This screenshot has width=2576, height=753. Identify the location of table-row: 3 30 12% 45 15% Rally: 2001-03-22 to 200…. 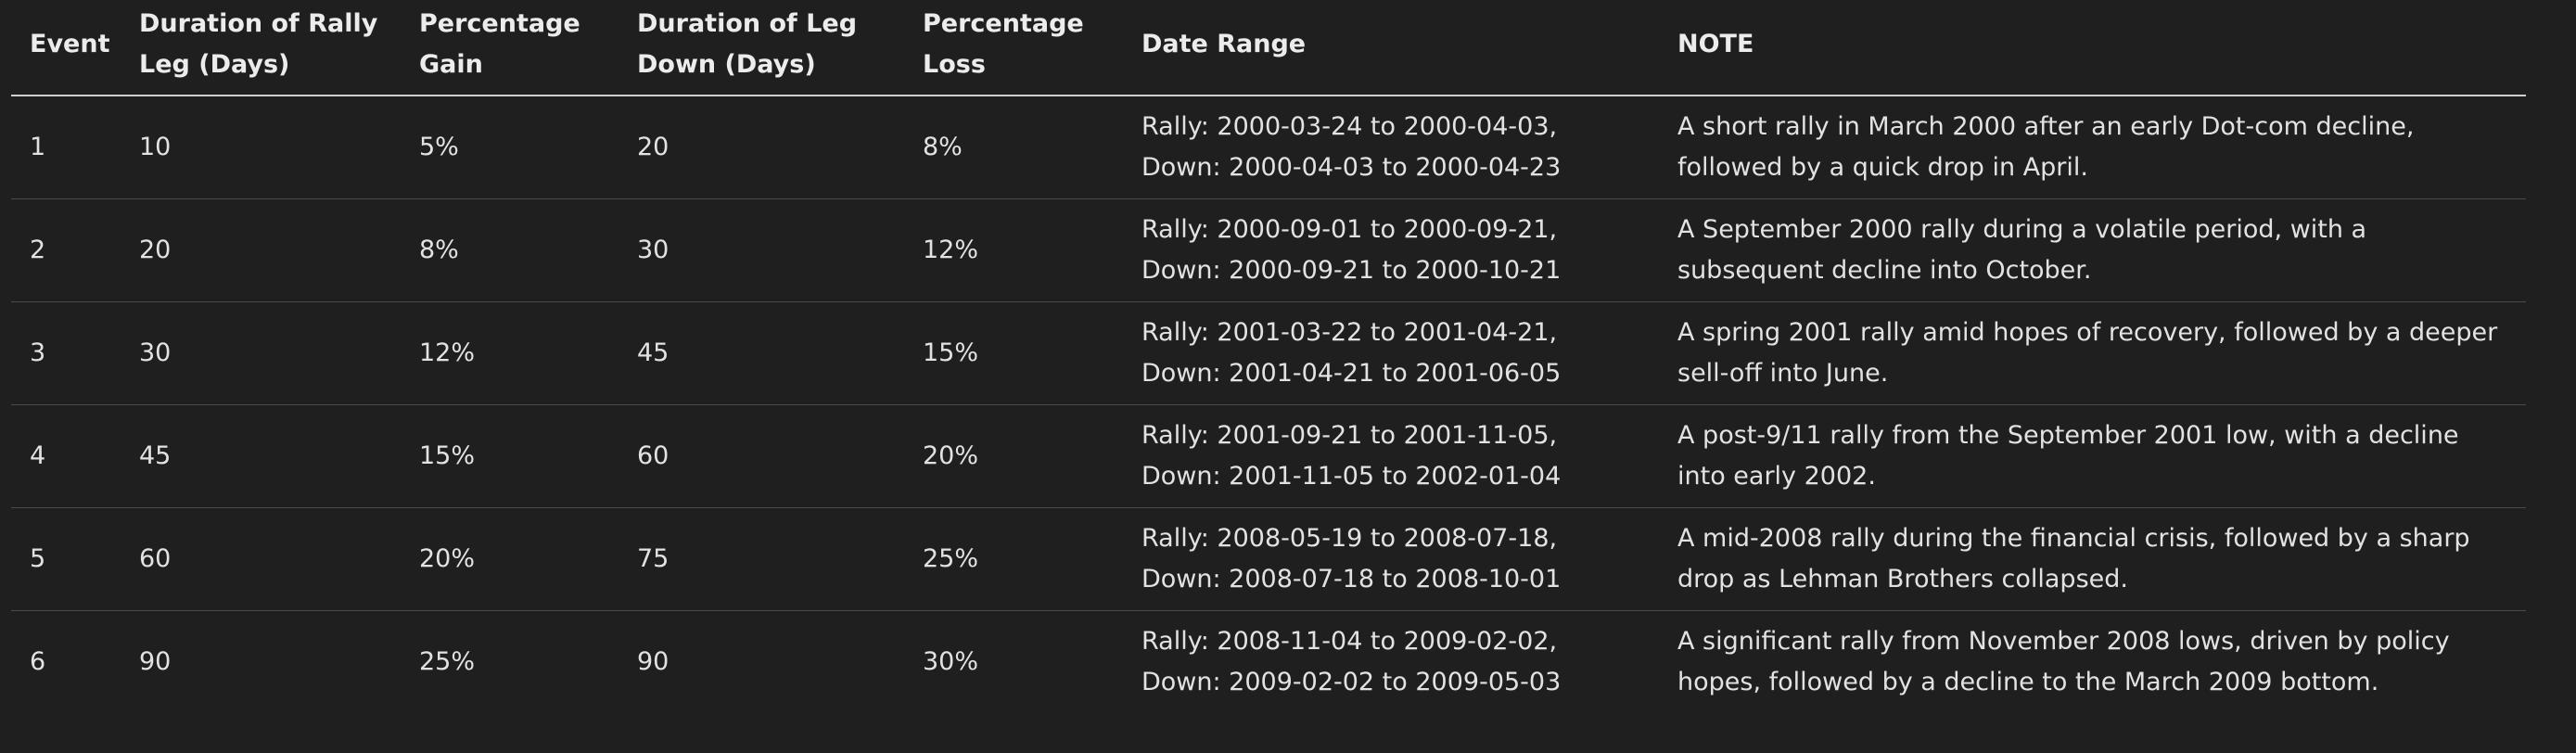
(1269, 353).